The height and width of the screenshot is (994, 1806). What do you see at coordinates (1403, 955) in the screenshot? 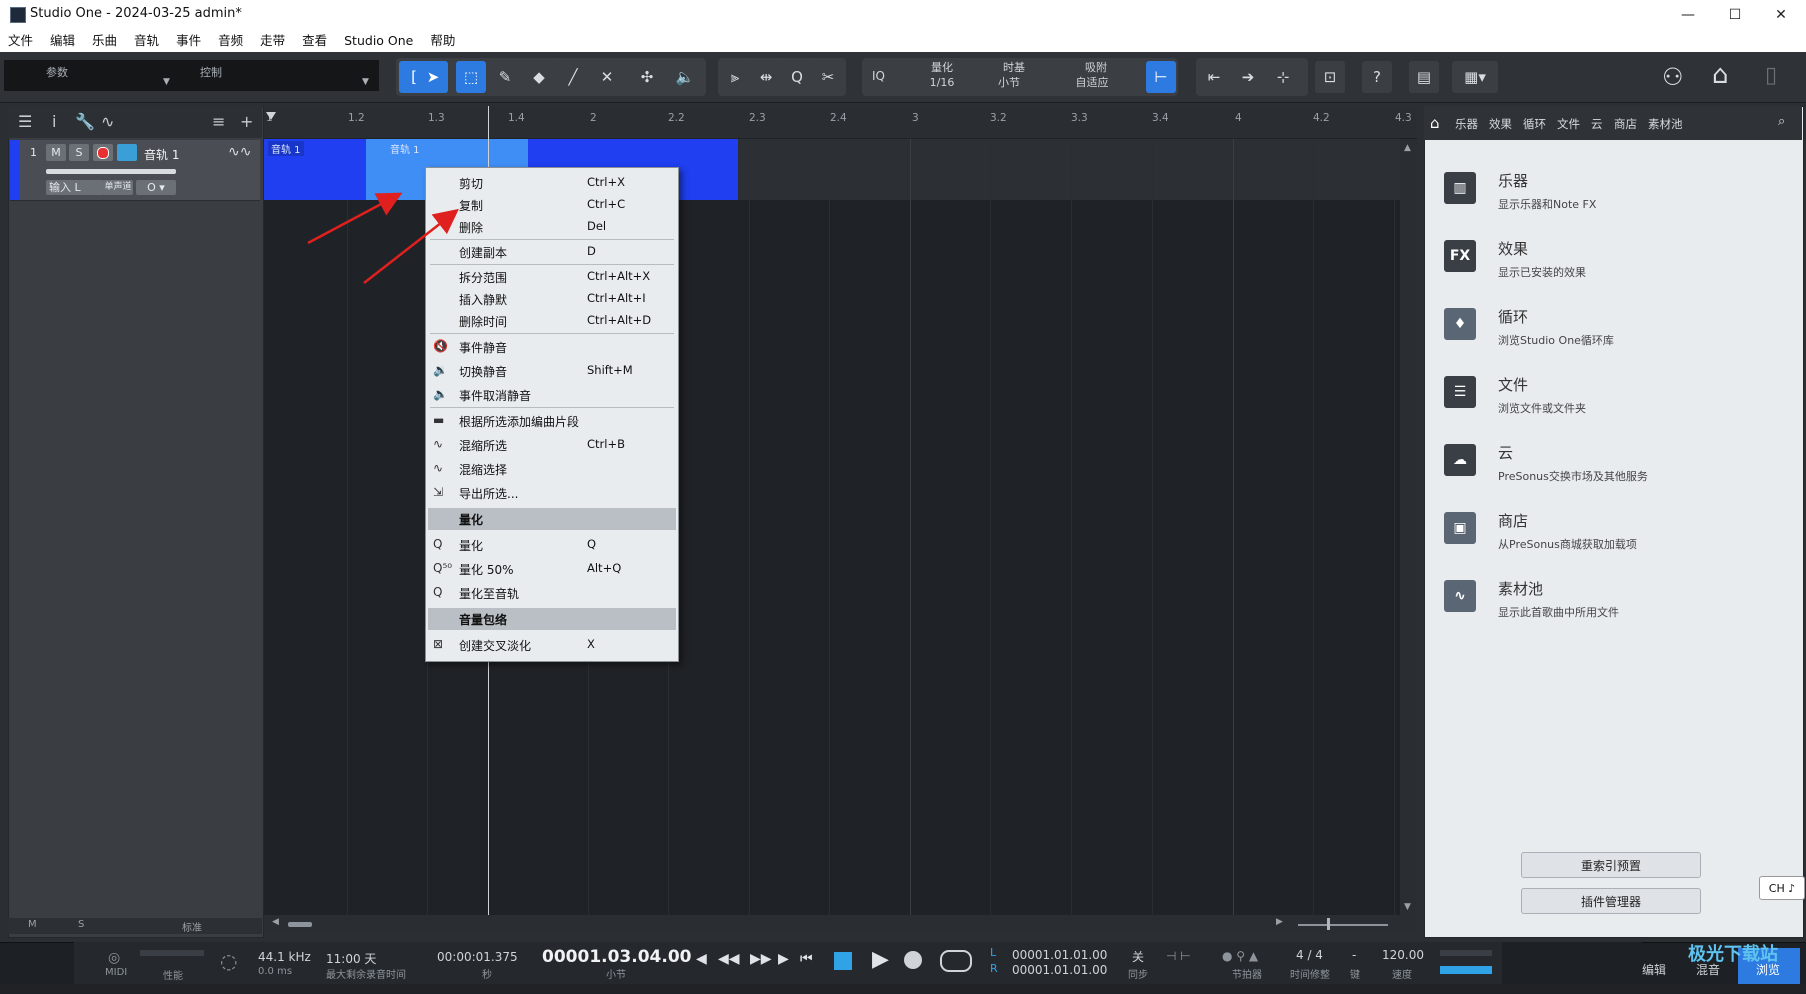
I see `tempo-value: 120.00` at bounding box center [1403, 955].